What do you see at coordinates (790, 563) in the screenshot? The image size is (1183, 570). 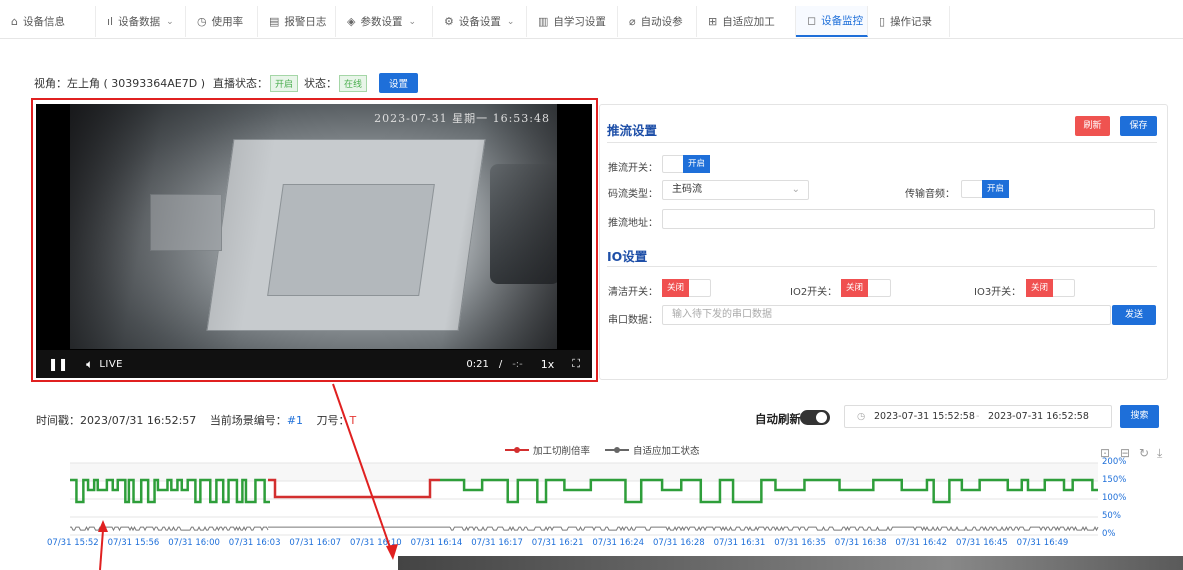 I see `background-screenshot-fragment` at bounding box center [790, 563].